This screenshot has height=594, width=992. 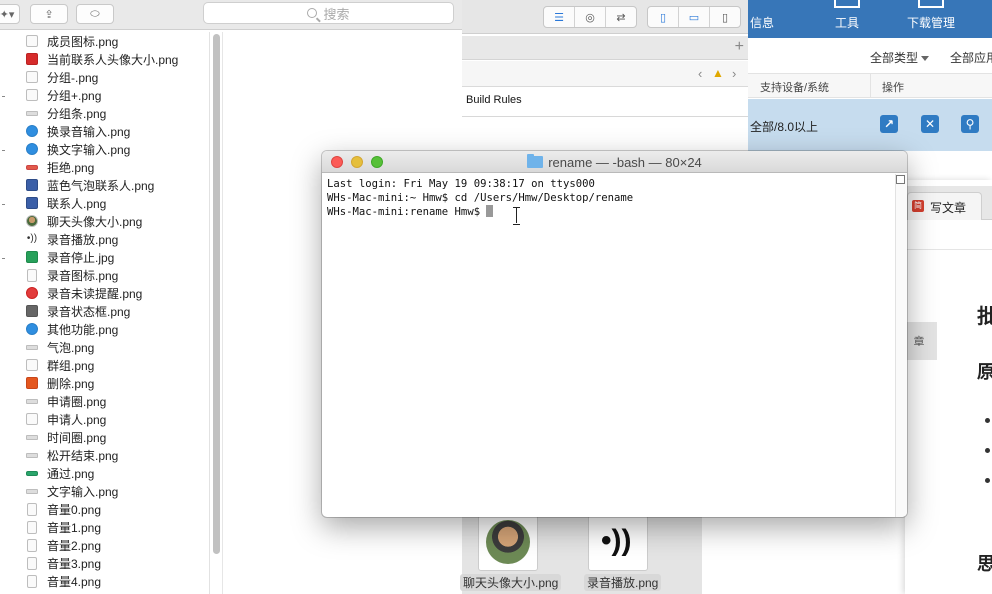 I want to click on file-list-item: 聊天头像大小.png, so click(x=84, y=221).